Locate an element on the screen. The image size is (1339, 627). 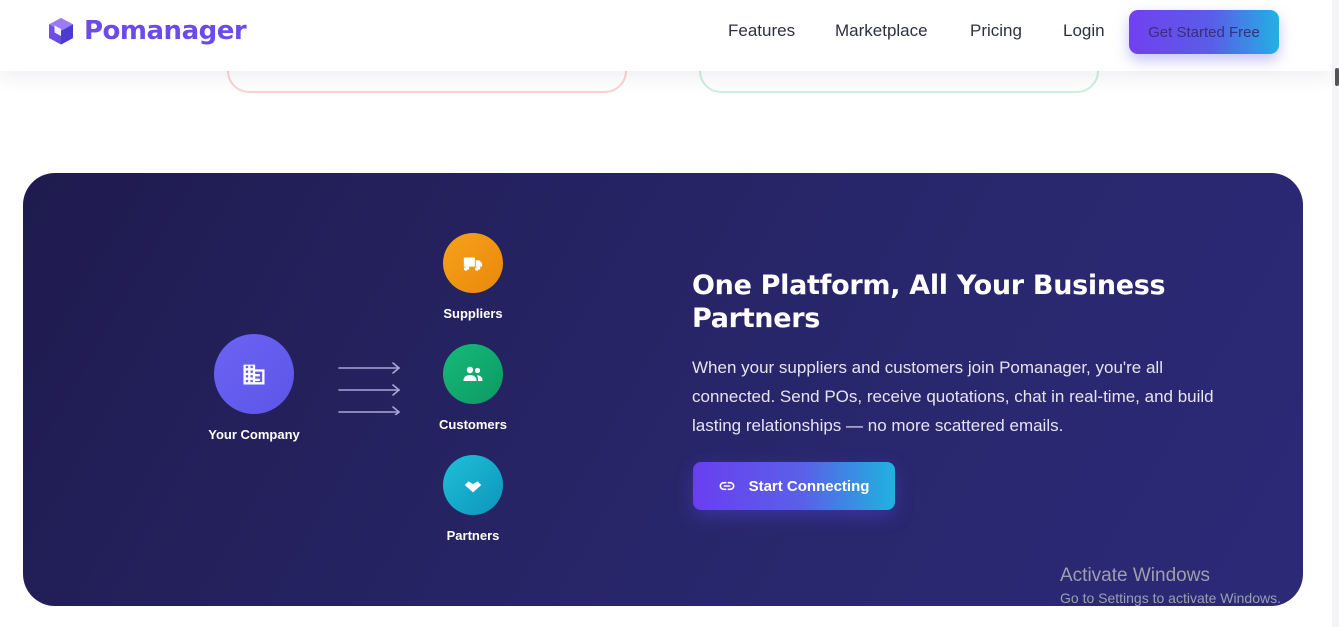
building-icon is located at coordinates (254, 374).